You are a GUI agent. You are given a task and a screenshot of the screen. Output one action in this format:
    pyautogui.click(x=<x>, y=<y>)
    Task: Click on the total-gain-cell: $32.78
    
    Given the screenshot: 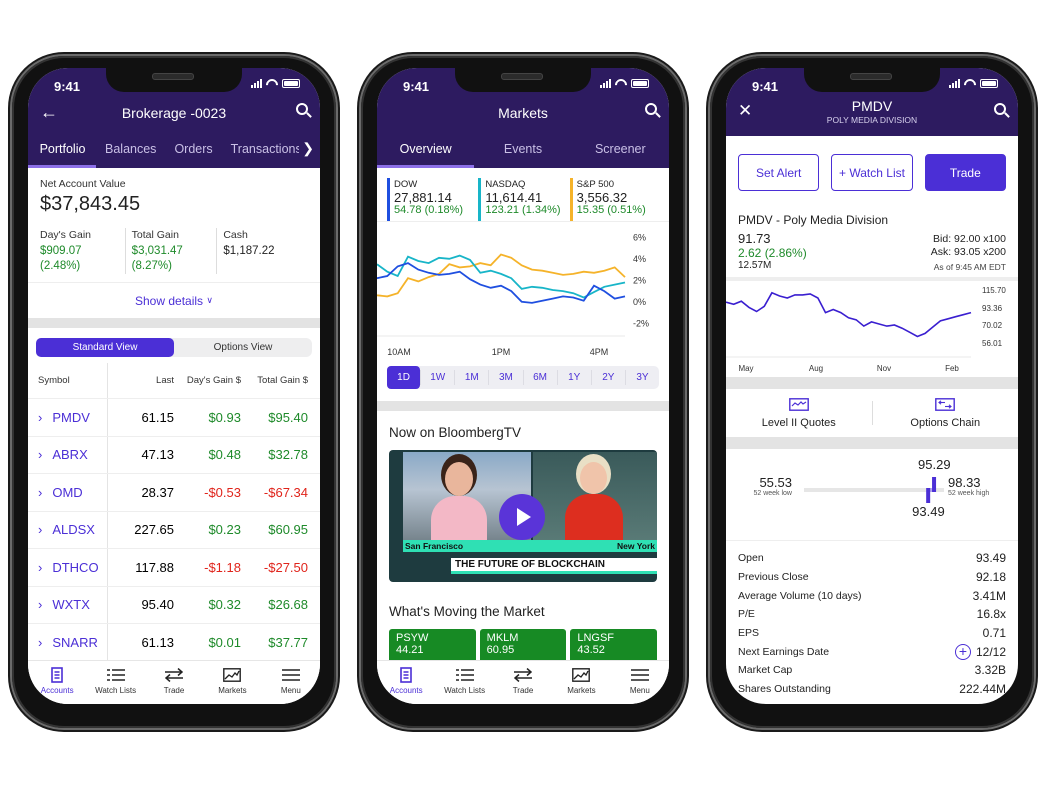 What is the action you would take?
    pyautogui.click(x=288, y=455)
    